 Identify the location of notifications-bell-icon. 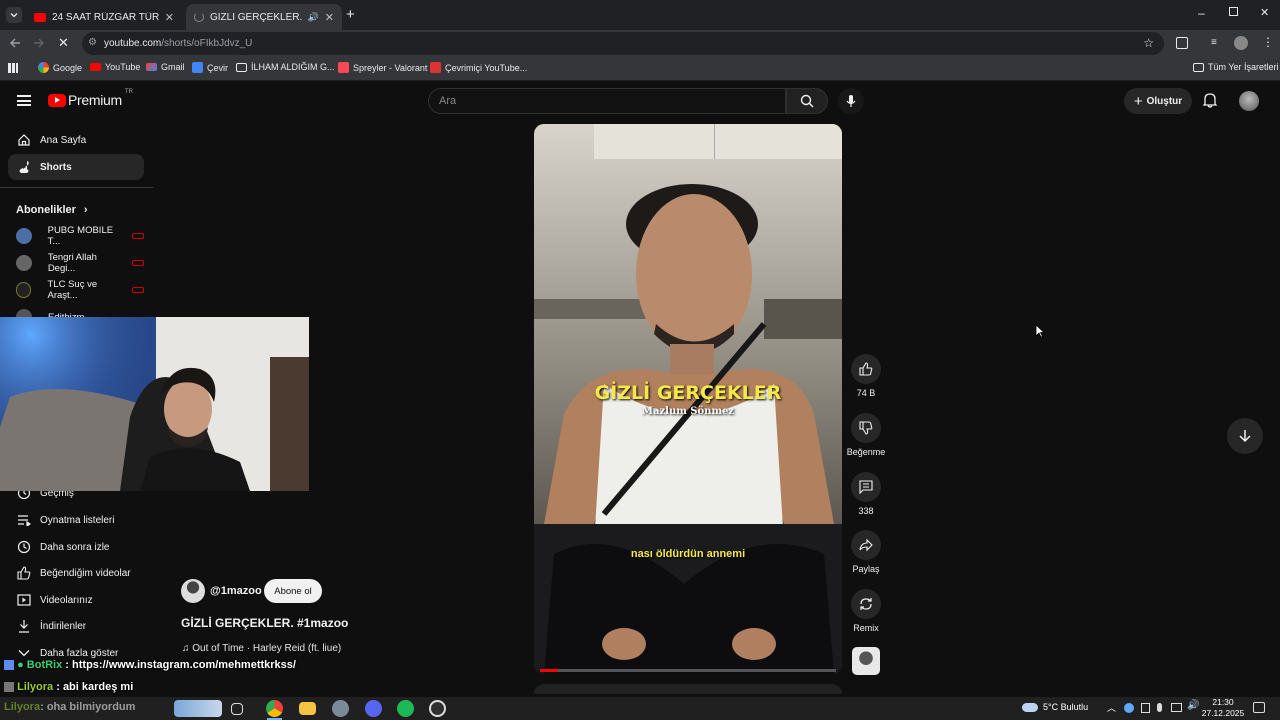
(1210, 100).